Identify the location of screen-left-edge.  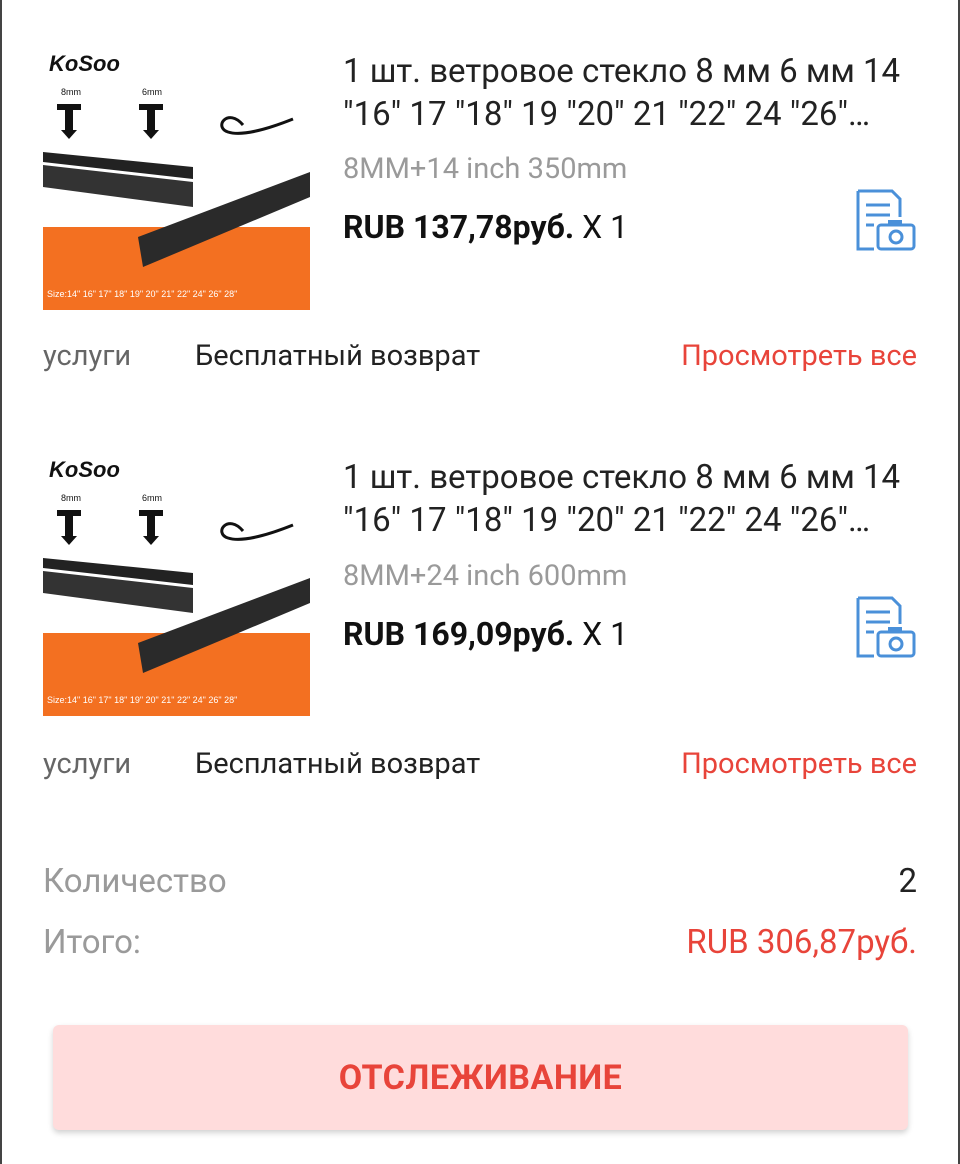
(1, 582).